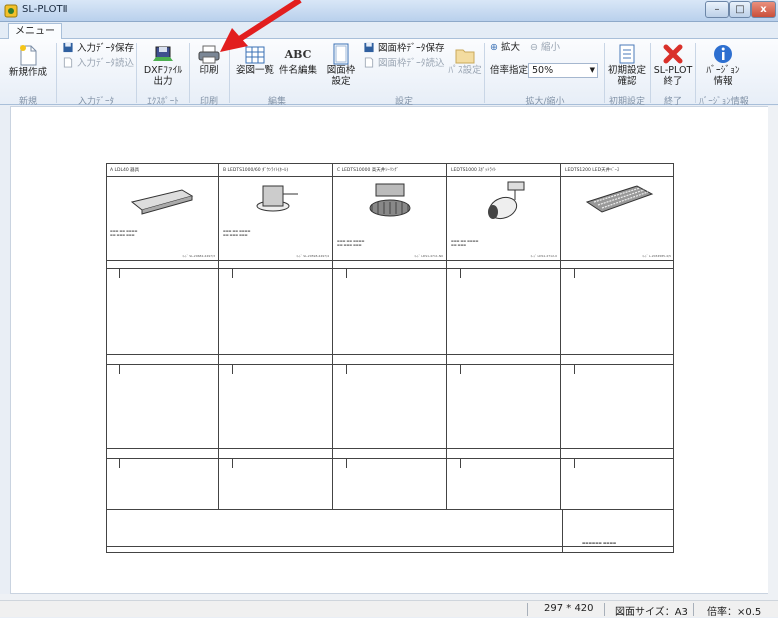  I want to click on save-input-label: 入力ﾃﾞｰﾀ保存, so click(106, 48).